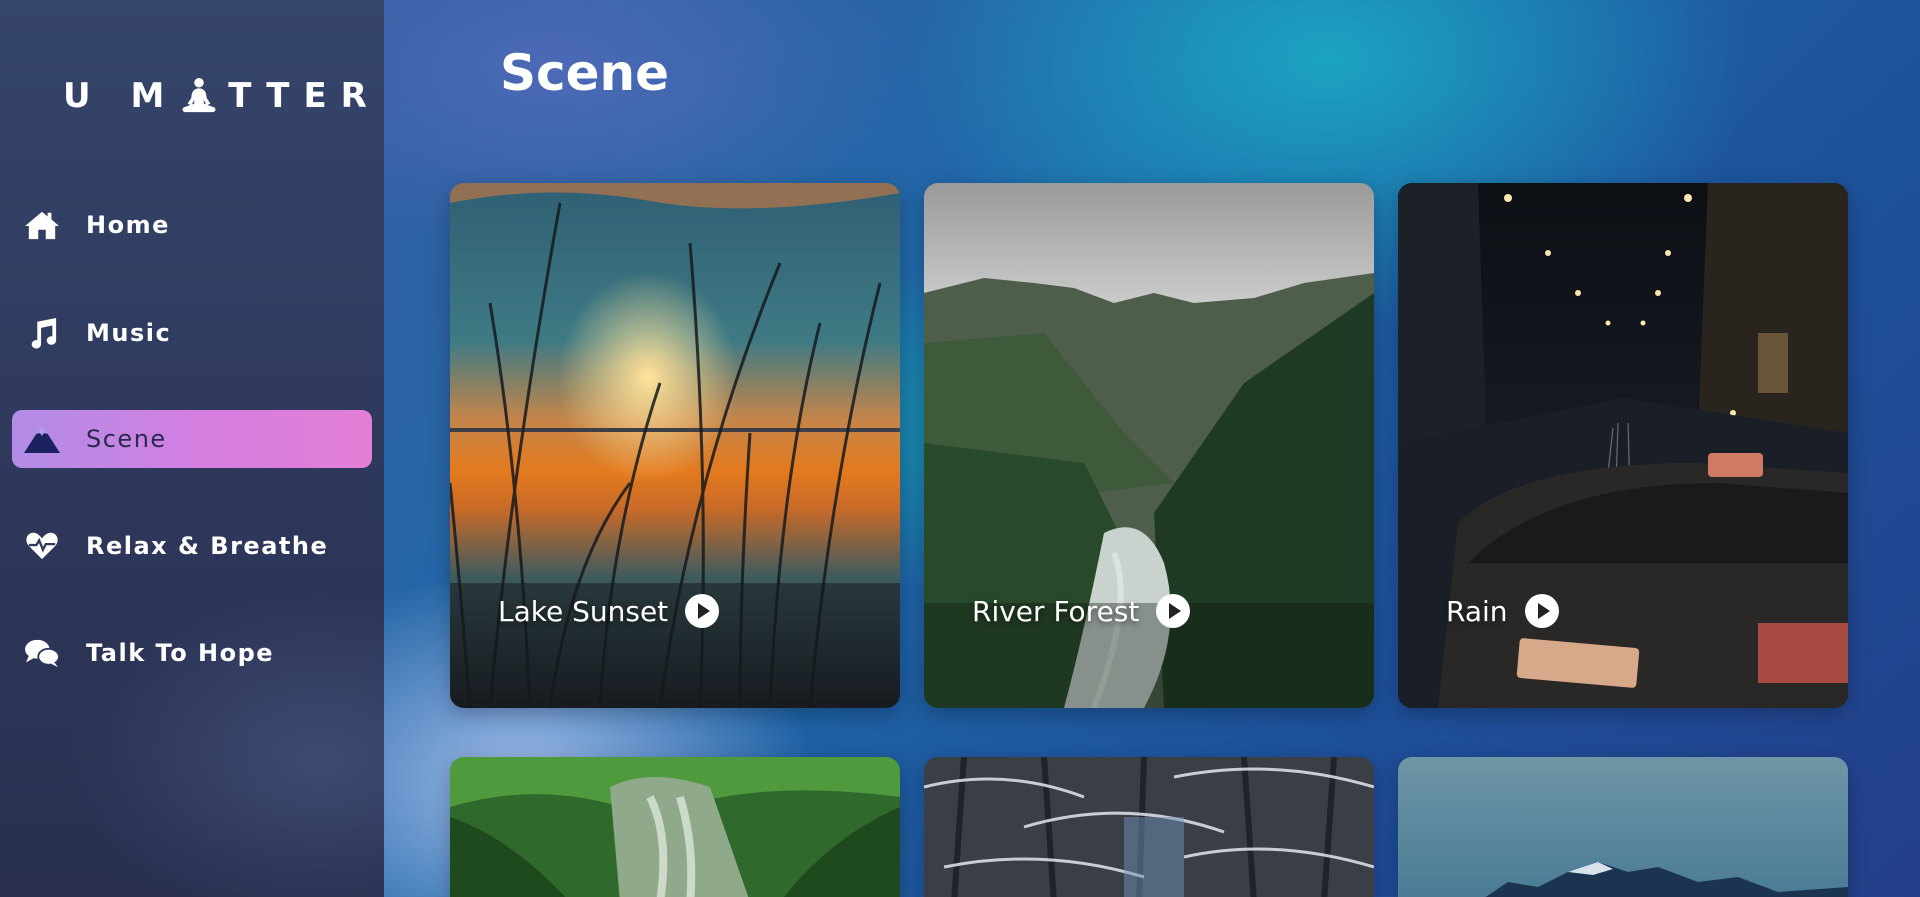 The image size is (1920, 897). What do you see at coordinates (1056, 611) in the screenshot?
I see `scene-title: River Forest` at bounding box center [1056, 611].